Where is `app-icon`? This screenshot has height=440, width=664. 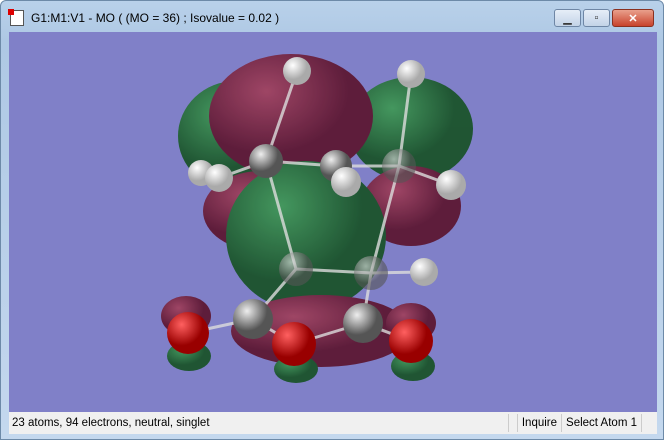
app-icon is located at coordinates (16, 17).